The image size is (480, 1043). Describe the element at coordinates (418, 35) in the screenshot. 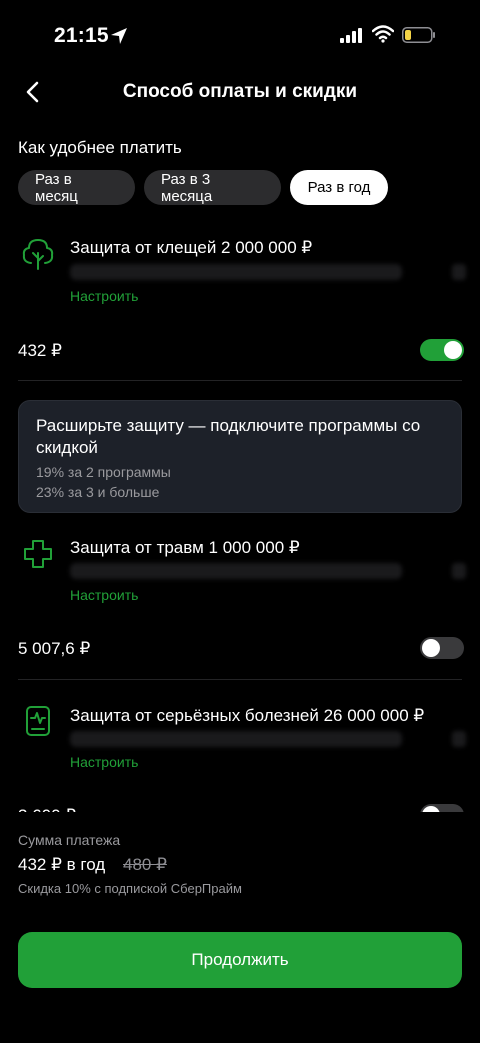

I see `battery-icon` at that location.